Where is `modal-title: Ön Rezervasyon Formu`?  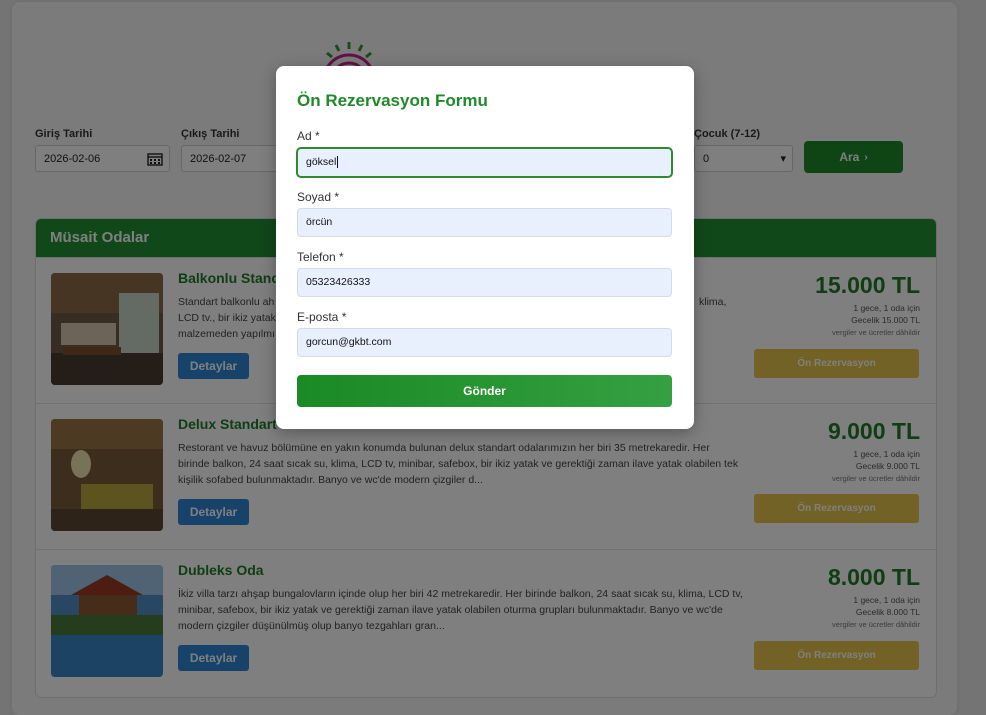 modal-title: Ön Rezervasyon Formu is located at coordinates (392, 100).